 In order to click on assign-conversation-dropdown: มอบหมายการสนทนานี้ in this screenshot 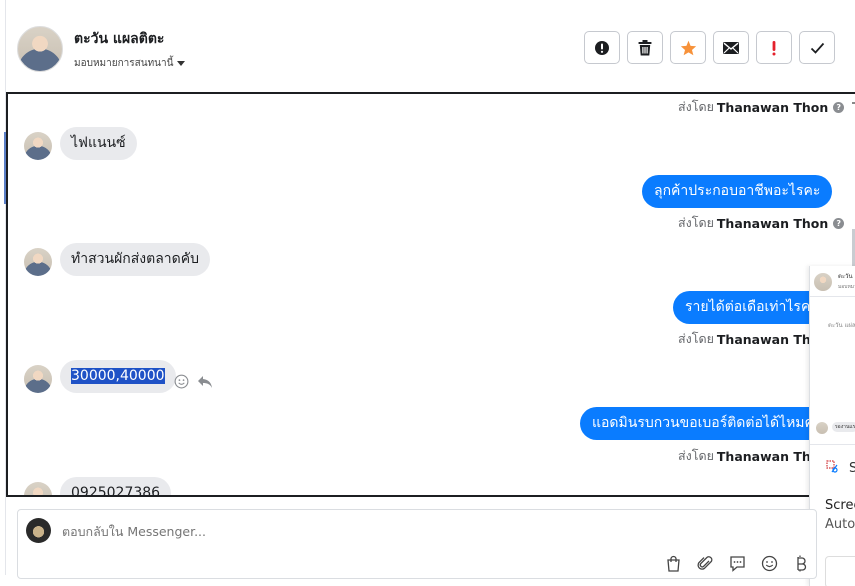, I will do `click(130, 63)`.